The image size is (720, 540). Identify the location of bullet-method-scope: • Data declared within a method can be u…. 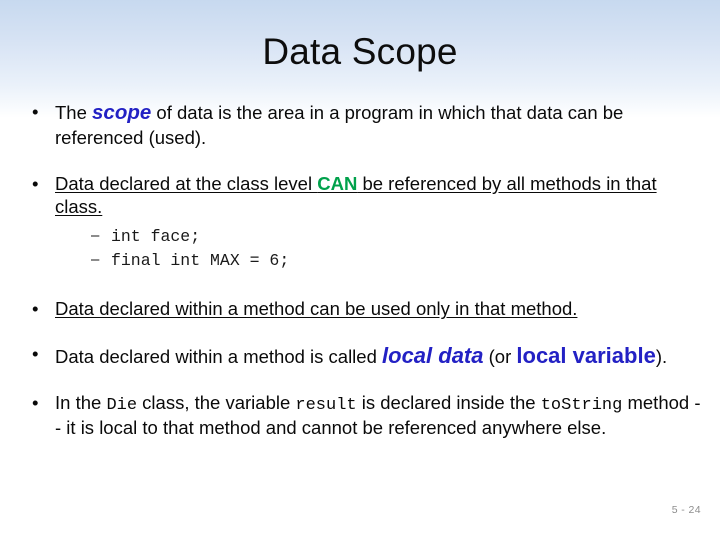
(364, 308).